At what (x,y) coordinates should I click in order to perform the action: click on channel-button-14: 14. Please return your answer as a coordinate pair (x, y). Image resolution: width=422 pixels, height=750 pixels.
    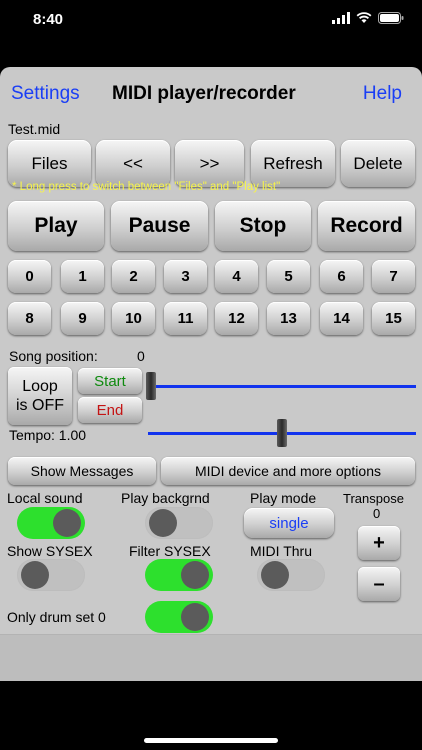
    Looking at the image, I should click on (341, 318).